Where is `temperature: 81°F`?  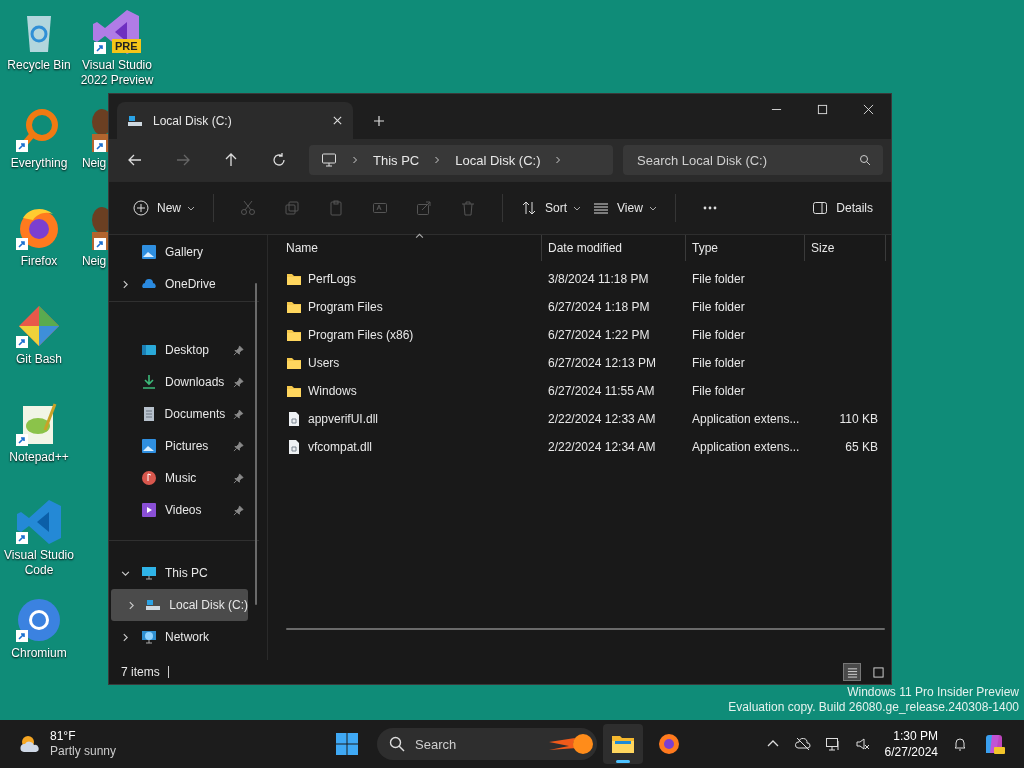 temperature: 81°F is located at coordinates (83, 736).